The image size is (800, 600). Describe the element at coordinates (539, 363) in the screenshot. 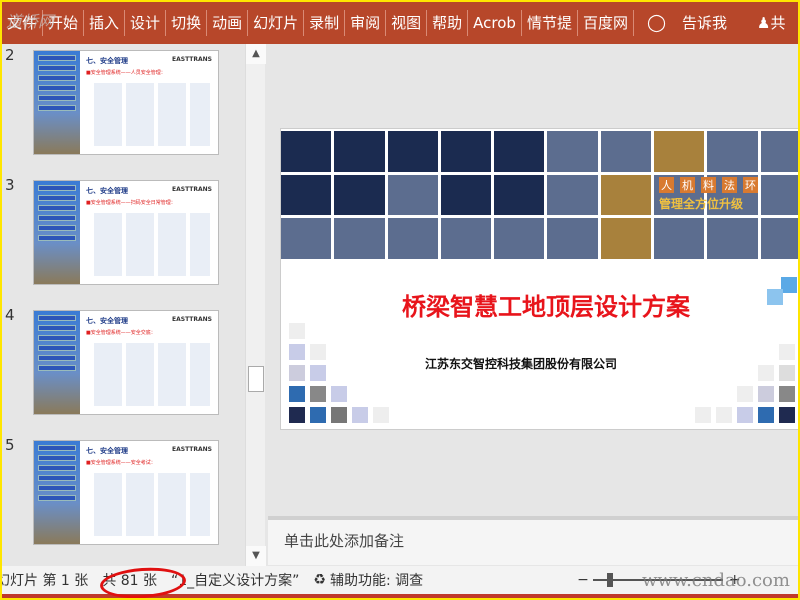

I see `slide-subtitle: 江苏东交智控科技集团股份有限公司` at that location.